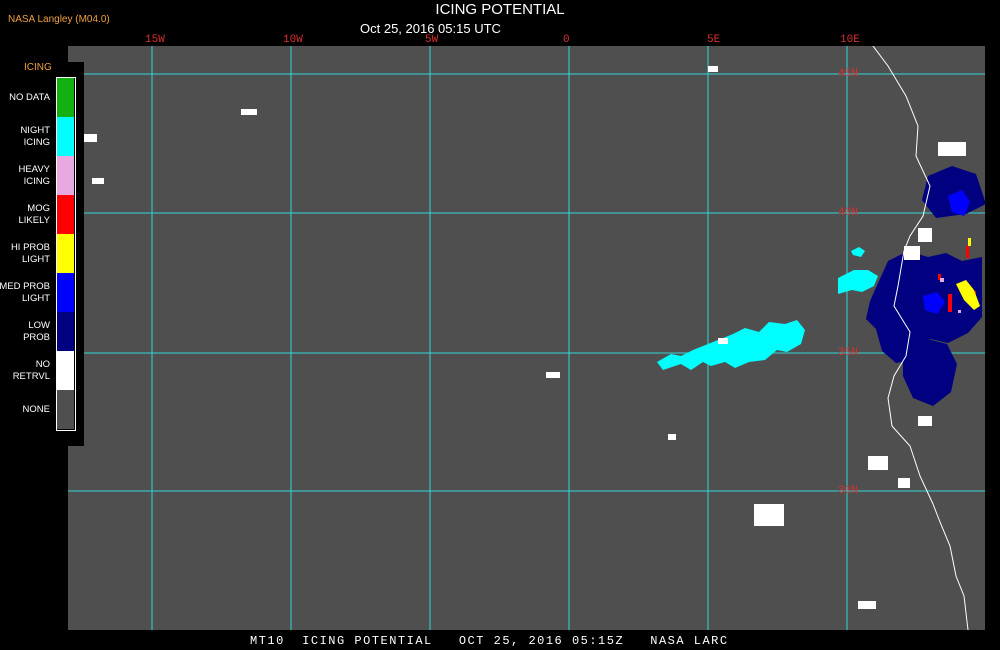 The height and width of the screenshot is (650, 1000). I want to click on legend-label: NO DATA, so click(29, 97).